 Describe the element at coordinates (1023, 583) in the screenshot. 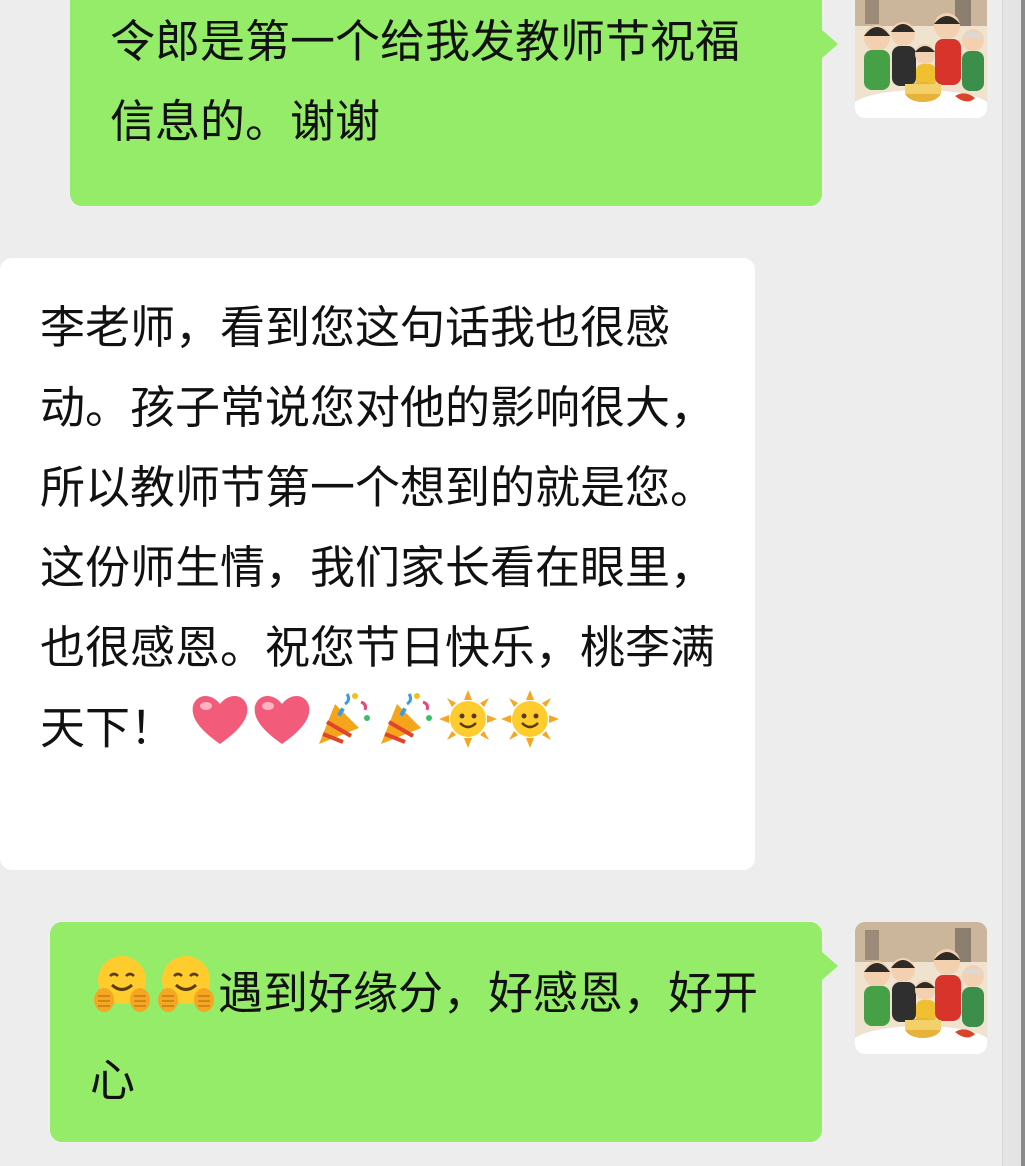

I see `scrollbar-thumb` at that location.